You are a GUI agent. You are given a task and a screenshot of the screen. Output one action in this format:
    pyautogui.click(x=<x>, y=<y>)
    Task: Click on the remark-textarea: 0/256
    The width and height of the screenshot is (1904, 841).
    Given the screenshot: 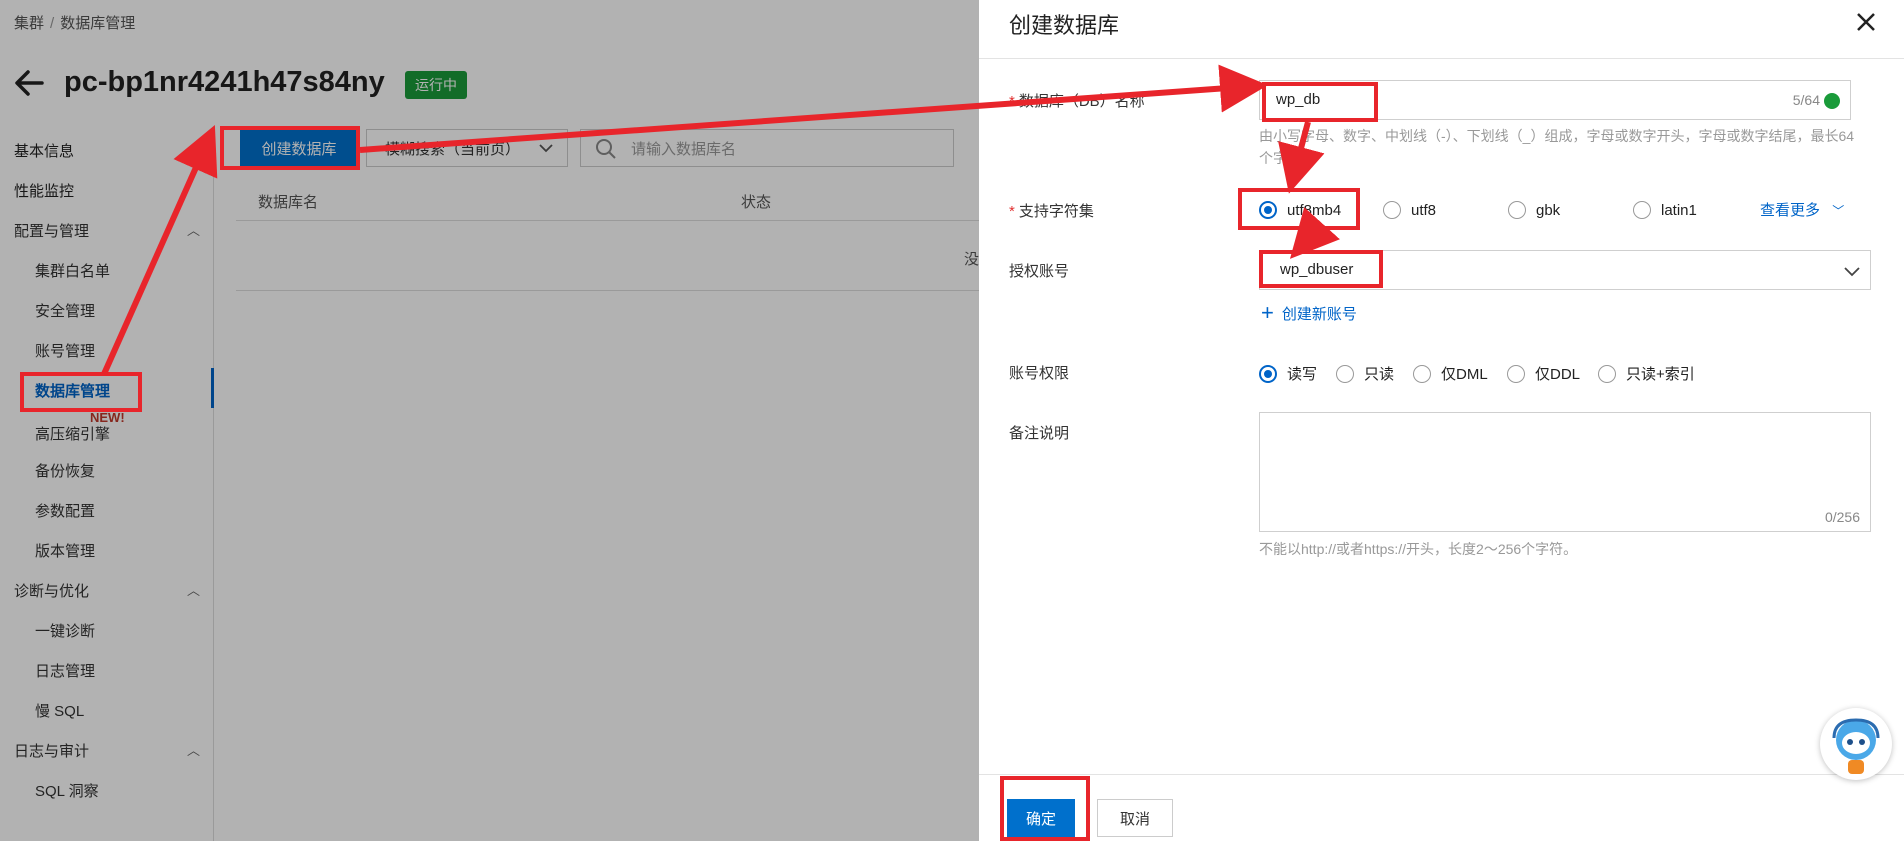 What is the action you would take?
    pyautogui.click(x=1565, y=472)
    